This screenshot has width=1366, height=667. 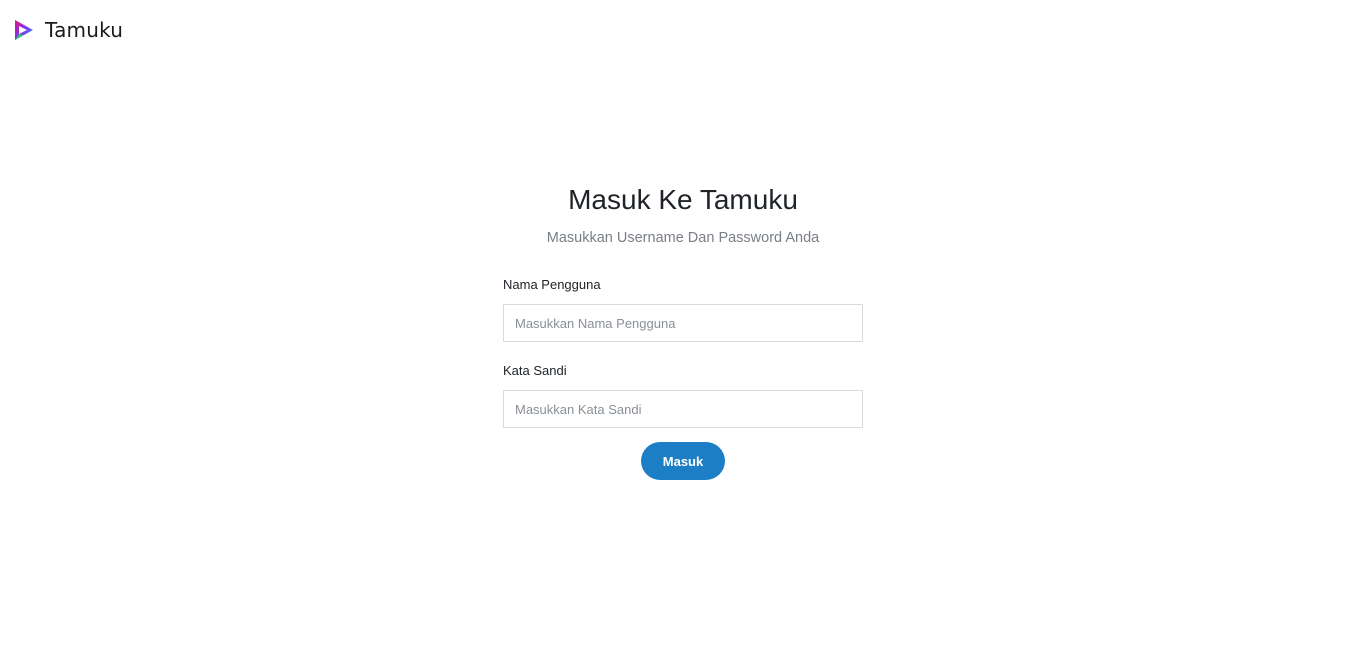 I want to click on login-button: Masuk, so click(x=683, y=461).